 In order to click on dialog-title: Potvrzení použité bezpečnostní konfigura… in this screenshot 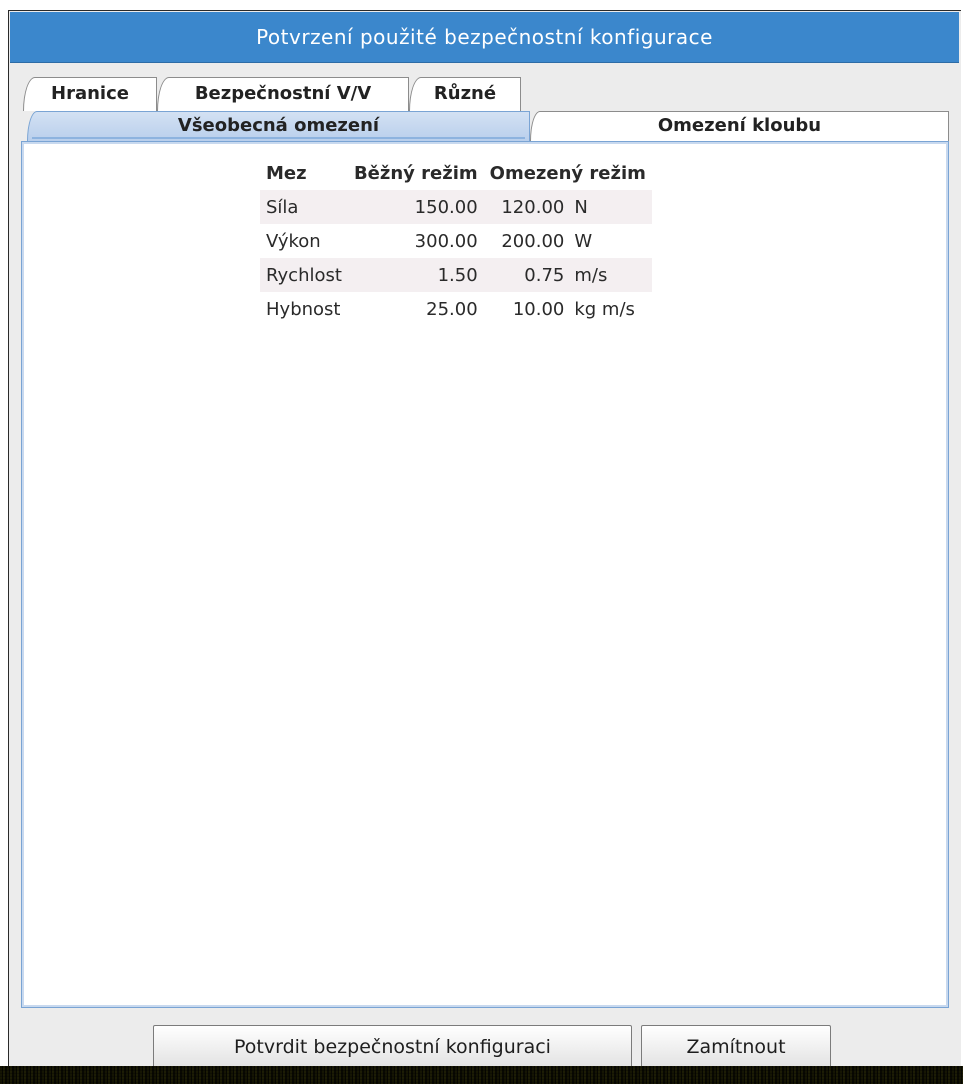, I will do `click(484, 37)`.